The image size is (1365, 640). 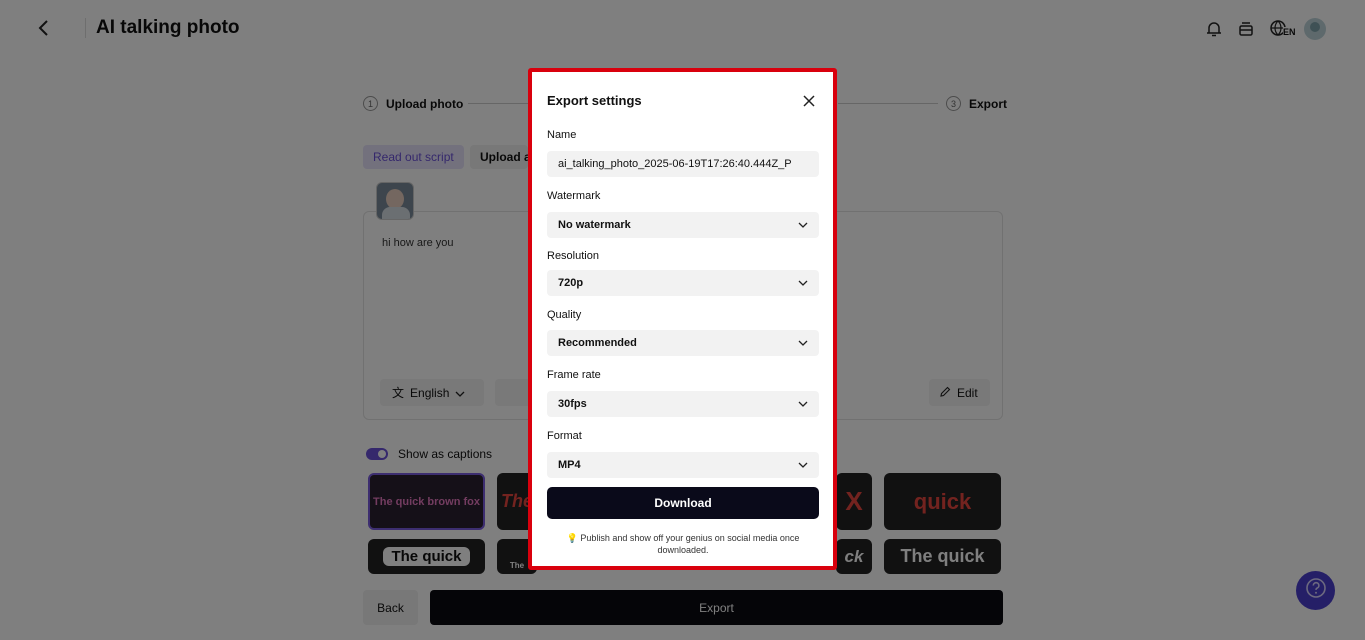 I want to click on name-input, so click(x=683, y=164).